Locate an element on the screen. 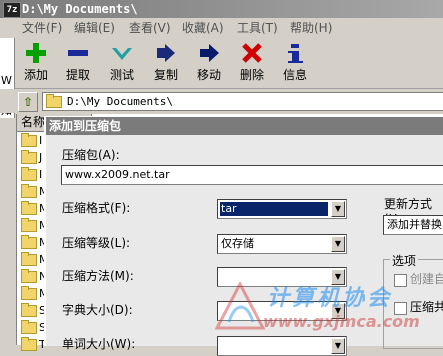  delete-label: 删除 is located at coordinates (251, 75).